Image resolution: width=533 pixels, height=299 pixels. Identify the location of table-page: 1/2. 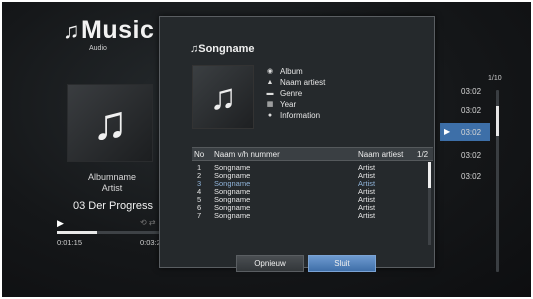
(423, 154).